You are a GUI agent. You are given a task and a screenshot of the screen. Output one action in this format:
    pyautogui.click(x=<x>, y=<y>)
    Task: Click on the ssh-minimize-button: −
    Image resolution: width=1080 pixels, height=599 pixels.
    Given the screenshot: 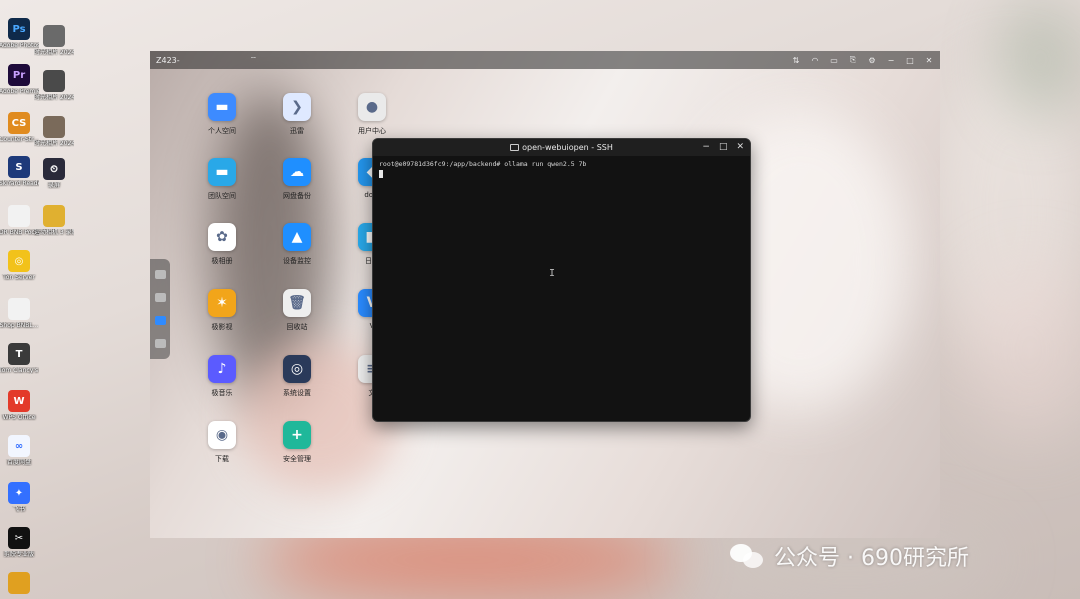 What is the action you would take?
    pyautogui.click(x=706, y=147)
    